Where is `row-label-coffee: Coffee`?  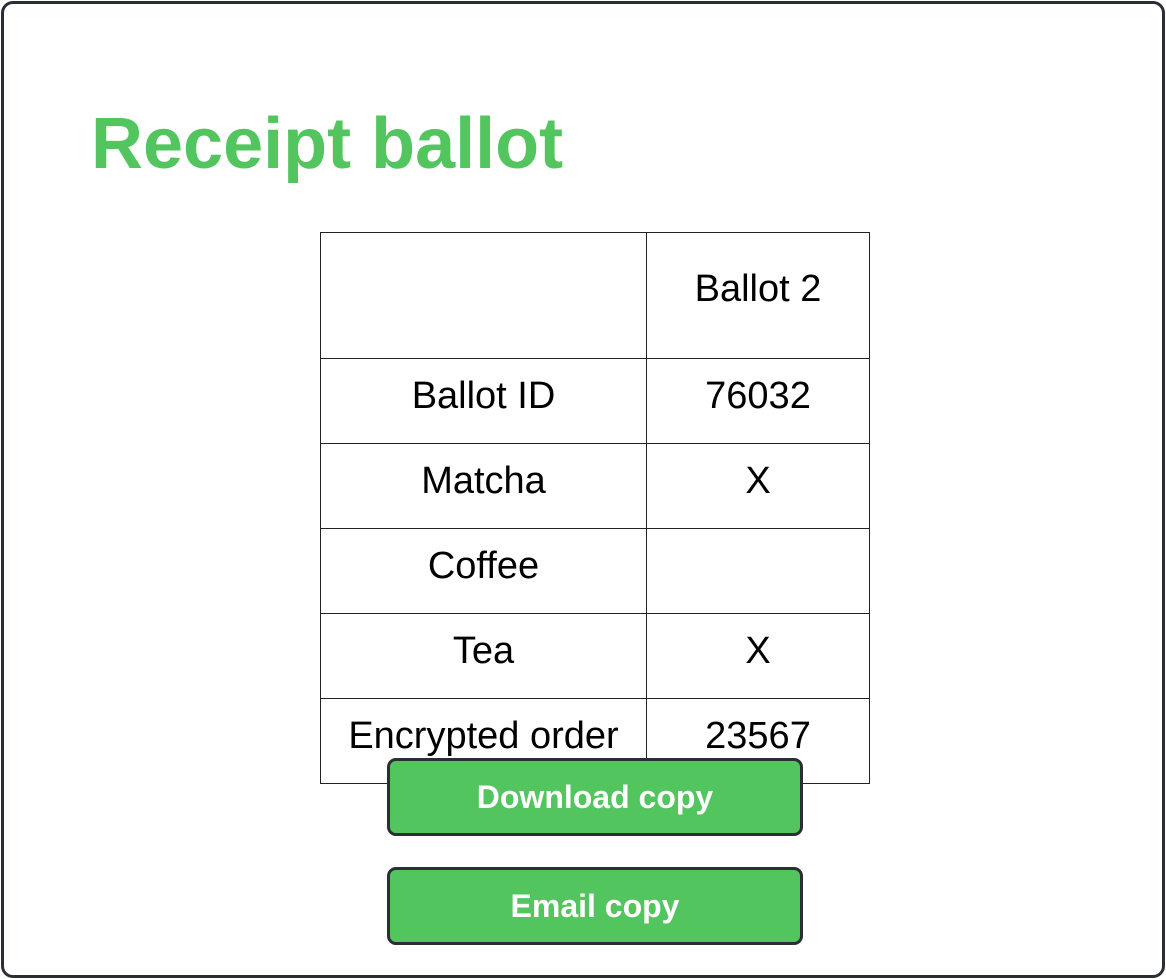 row-label-coffee: Coffee is located at coordinates (483, 571).